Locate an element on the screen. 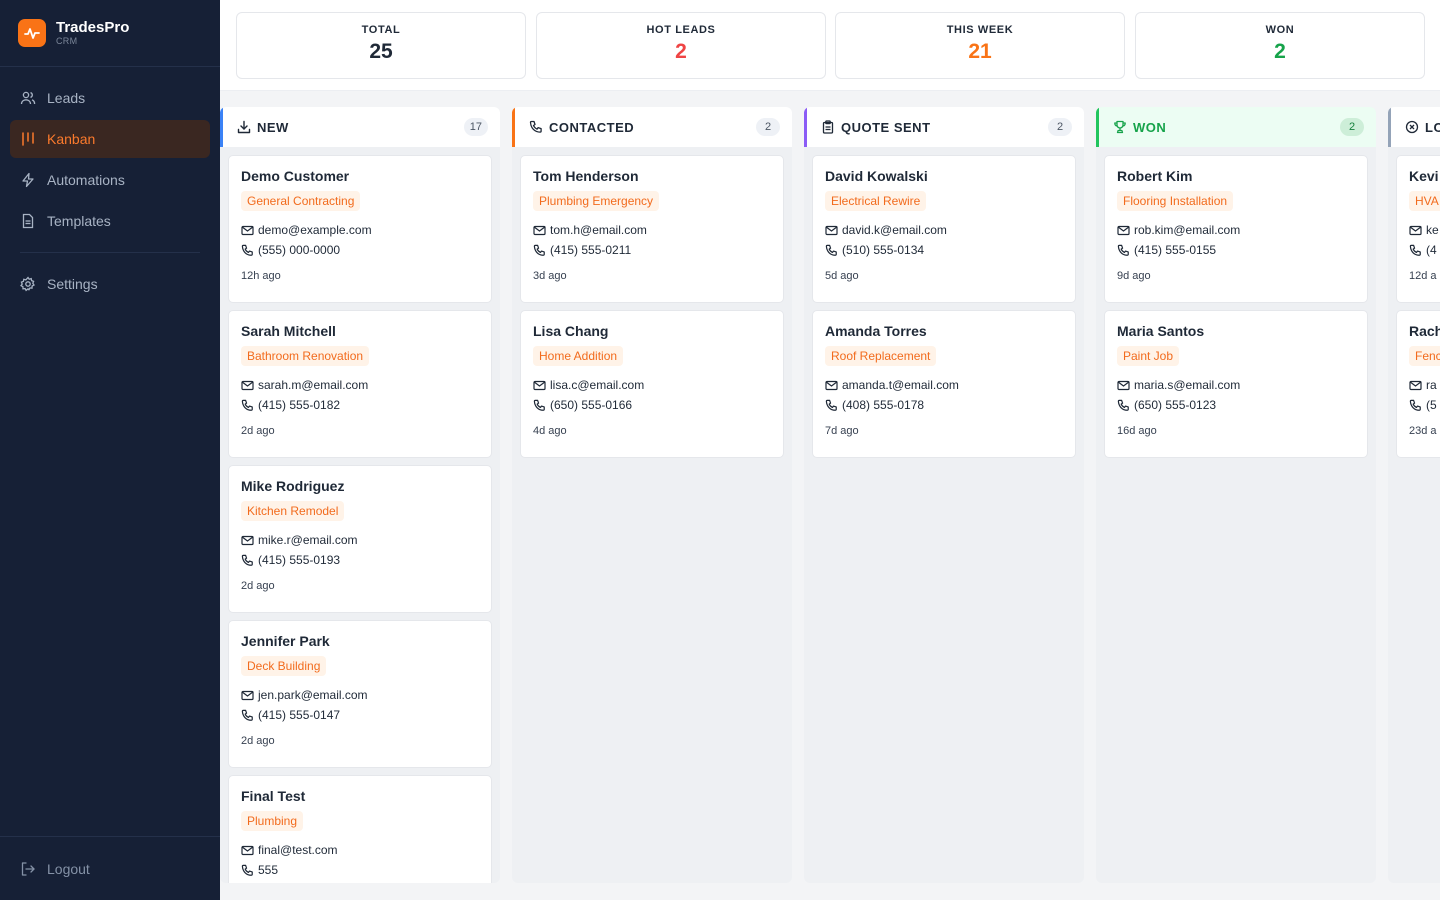 This screenshot has width=1440, height=900. lead-email: lisa.c@email.com is located at coordinates (652, 385).